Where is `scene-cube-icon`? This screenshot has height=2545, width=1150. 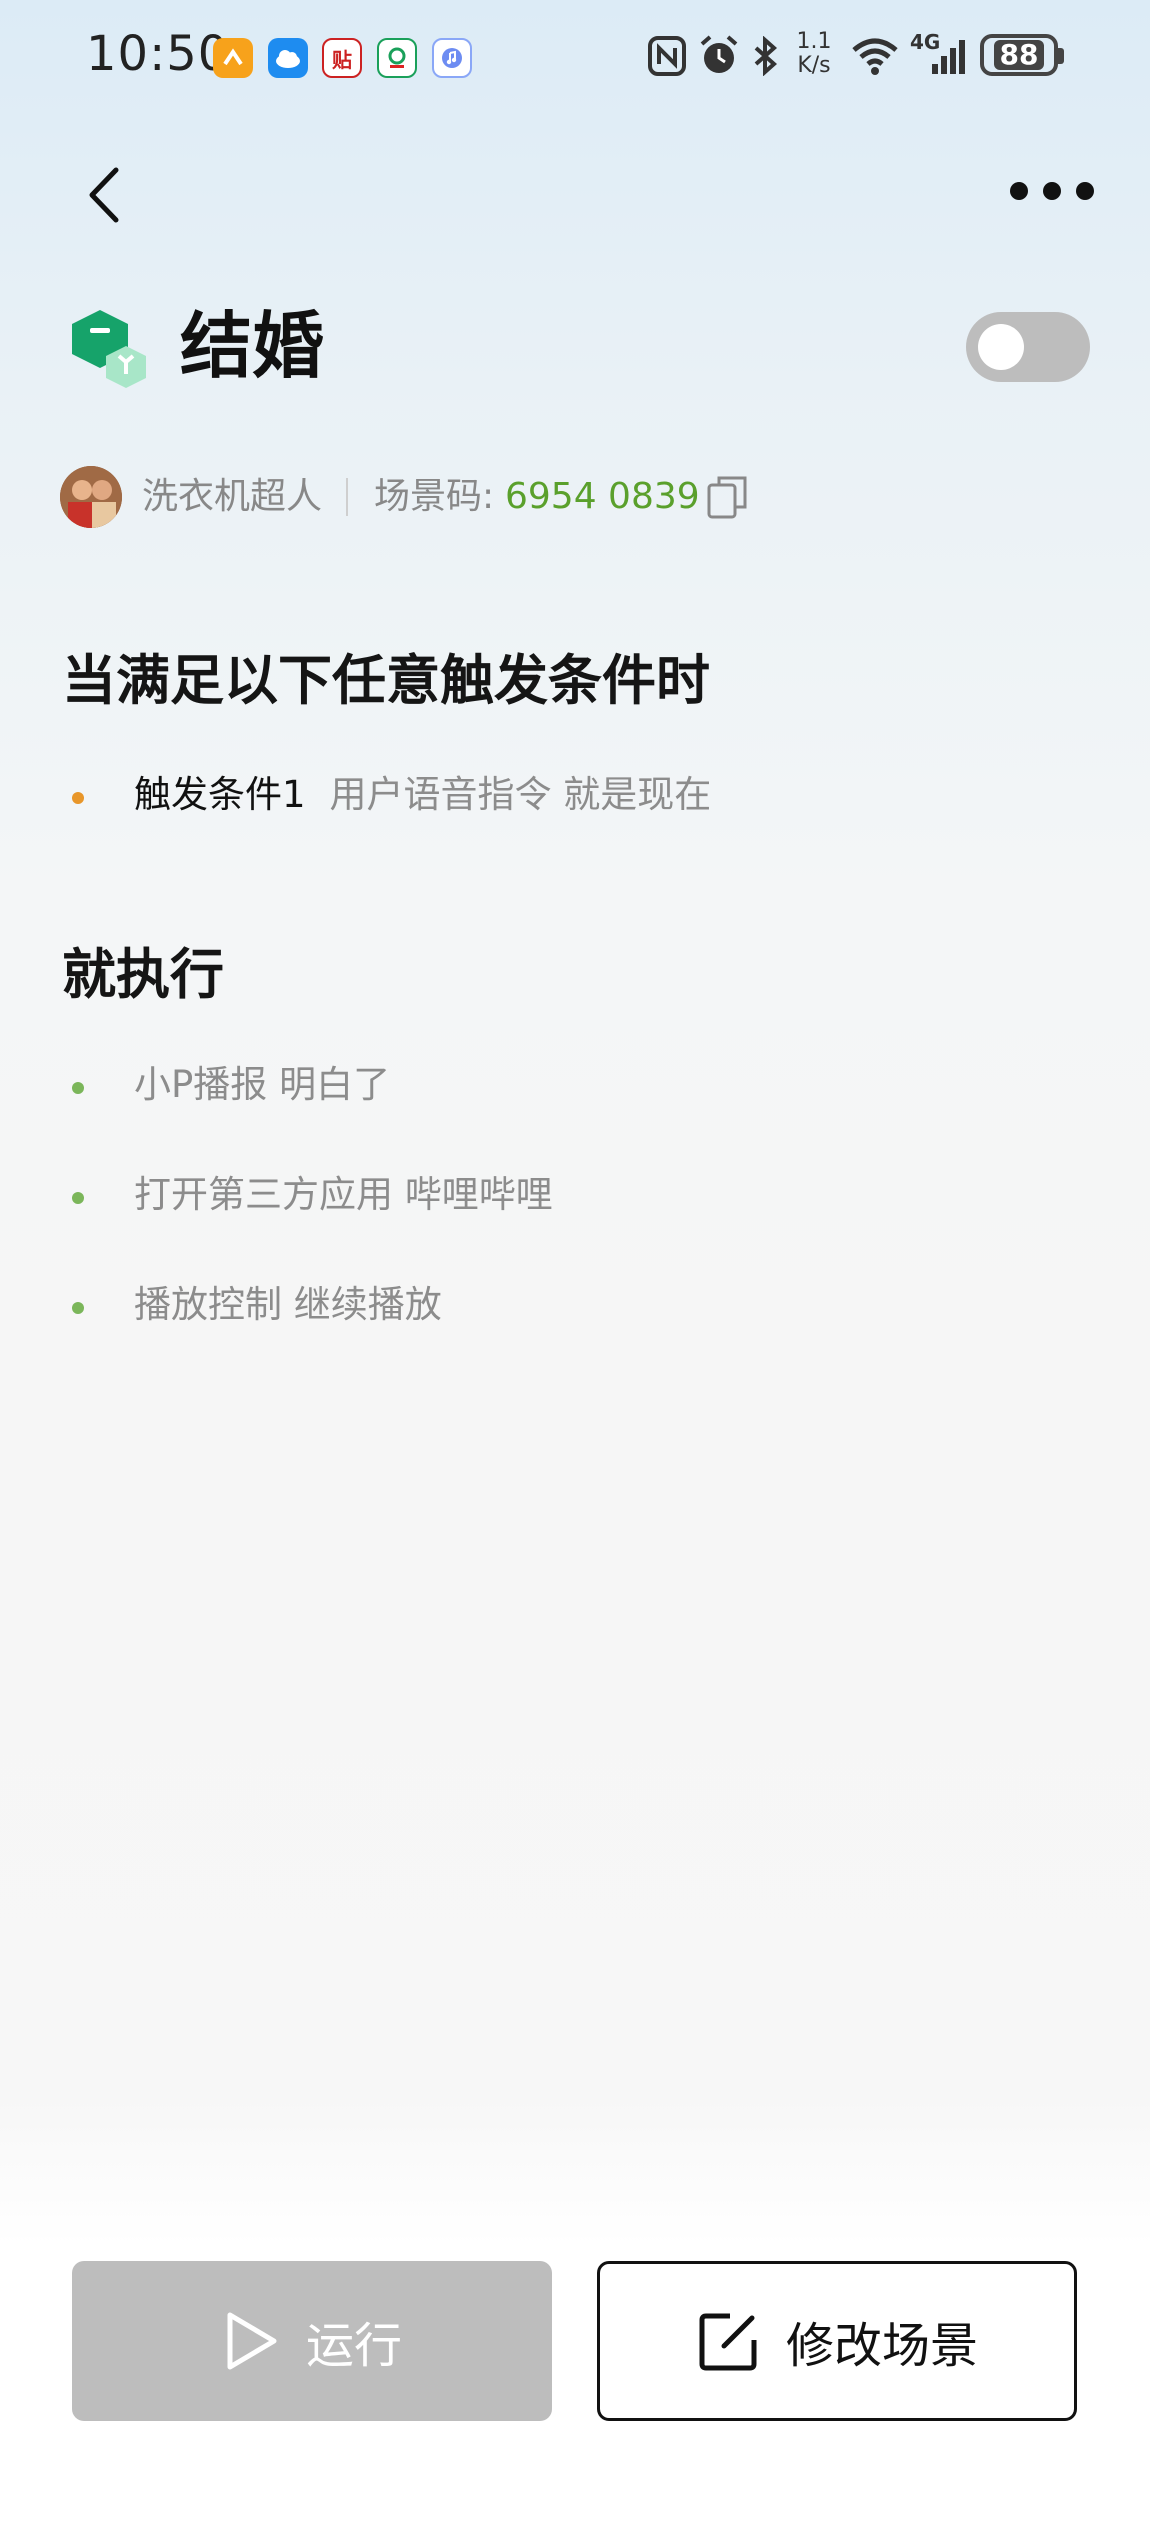
scene-cube-icon is located at coordinates (109, 351).